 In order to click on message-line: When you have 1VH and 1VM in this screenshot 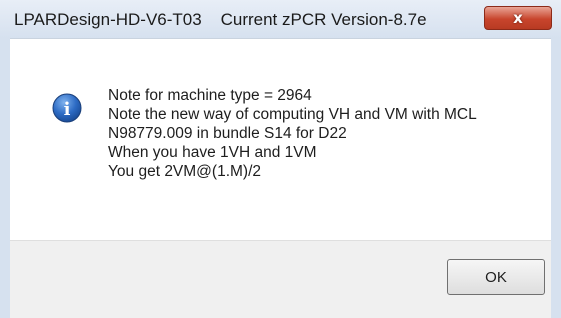, I will do `click(212, 152)`.